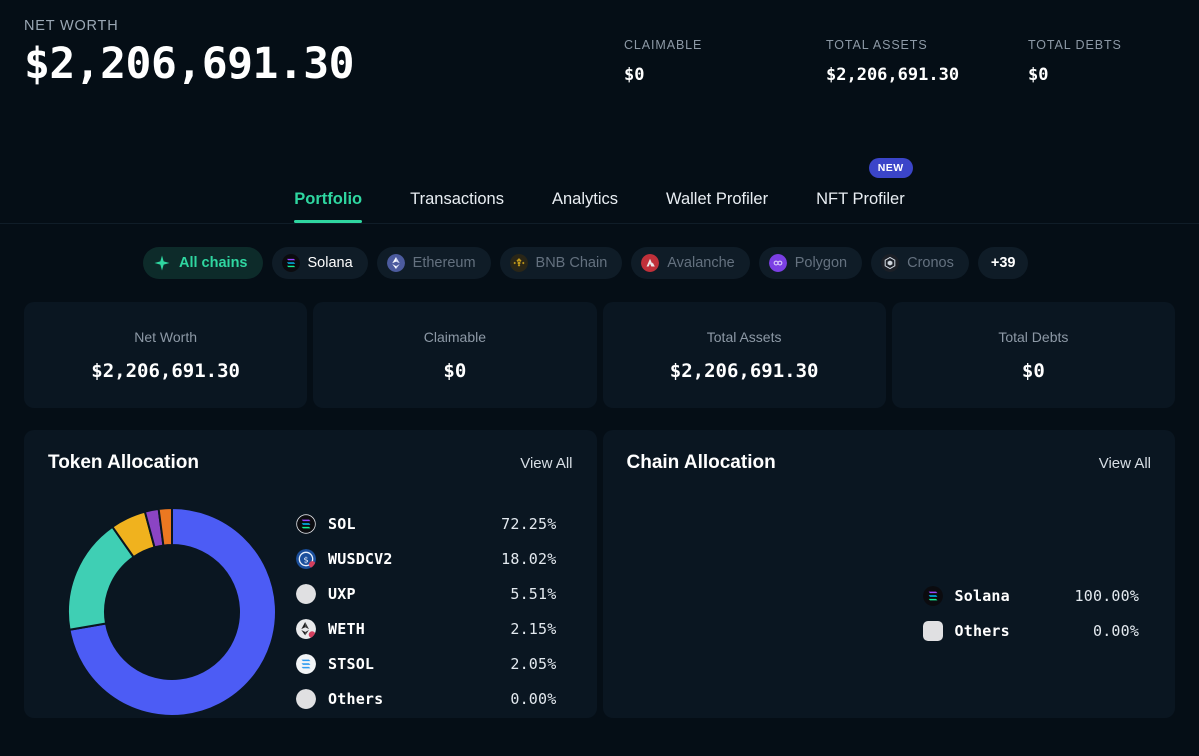 The width and height of the screenshot is (1199, 756). I want to click on header-stat-total-debts: TOTAL DEBTS $0, so click(1075, 61).